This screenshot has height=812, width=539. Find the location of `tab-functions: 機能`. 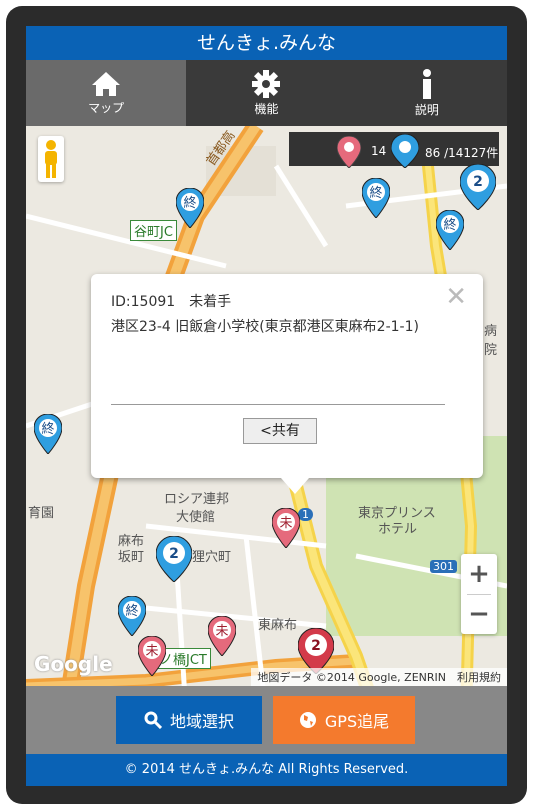

tab-functions: 機能 is located at coordinates (266, 93).